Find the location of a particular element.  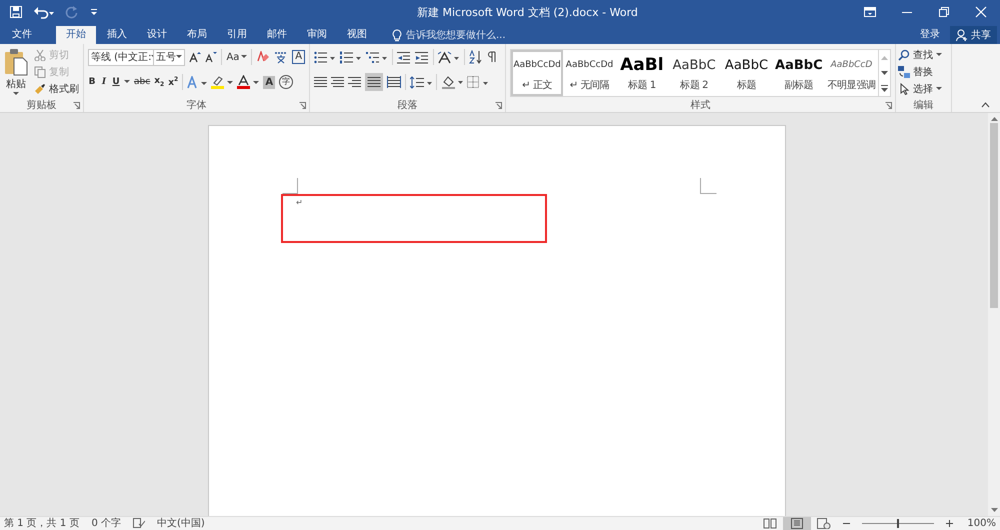

group-label: 样式 is located at coordinates (700, 105).